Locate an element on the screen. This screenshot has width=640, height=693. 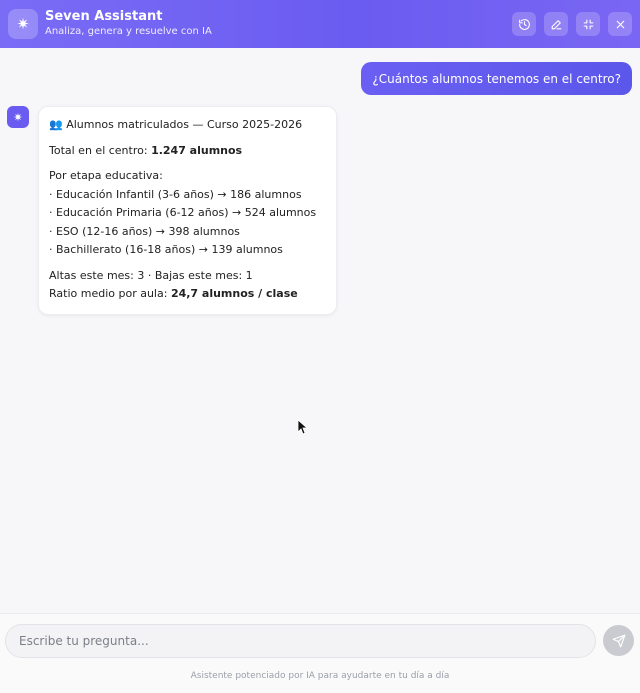
app-subtitle: Analiza, genera y resuelve con IA is located at coordinates (128, 31).